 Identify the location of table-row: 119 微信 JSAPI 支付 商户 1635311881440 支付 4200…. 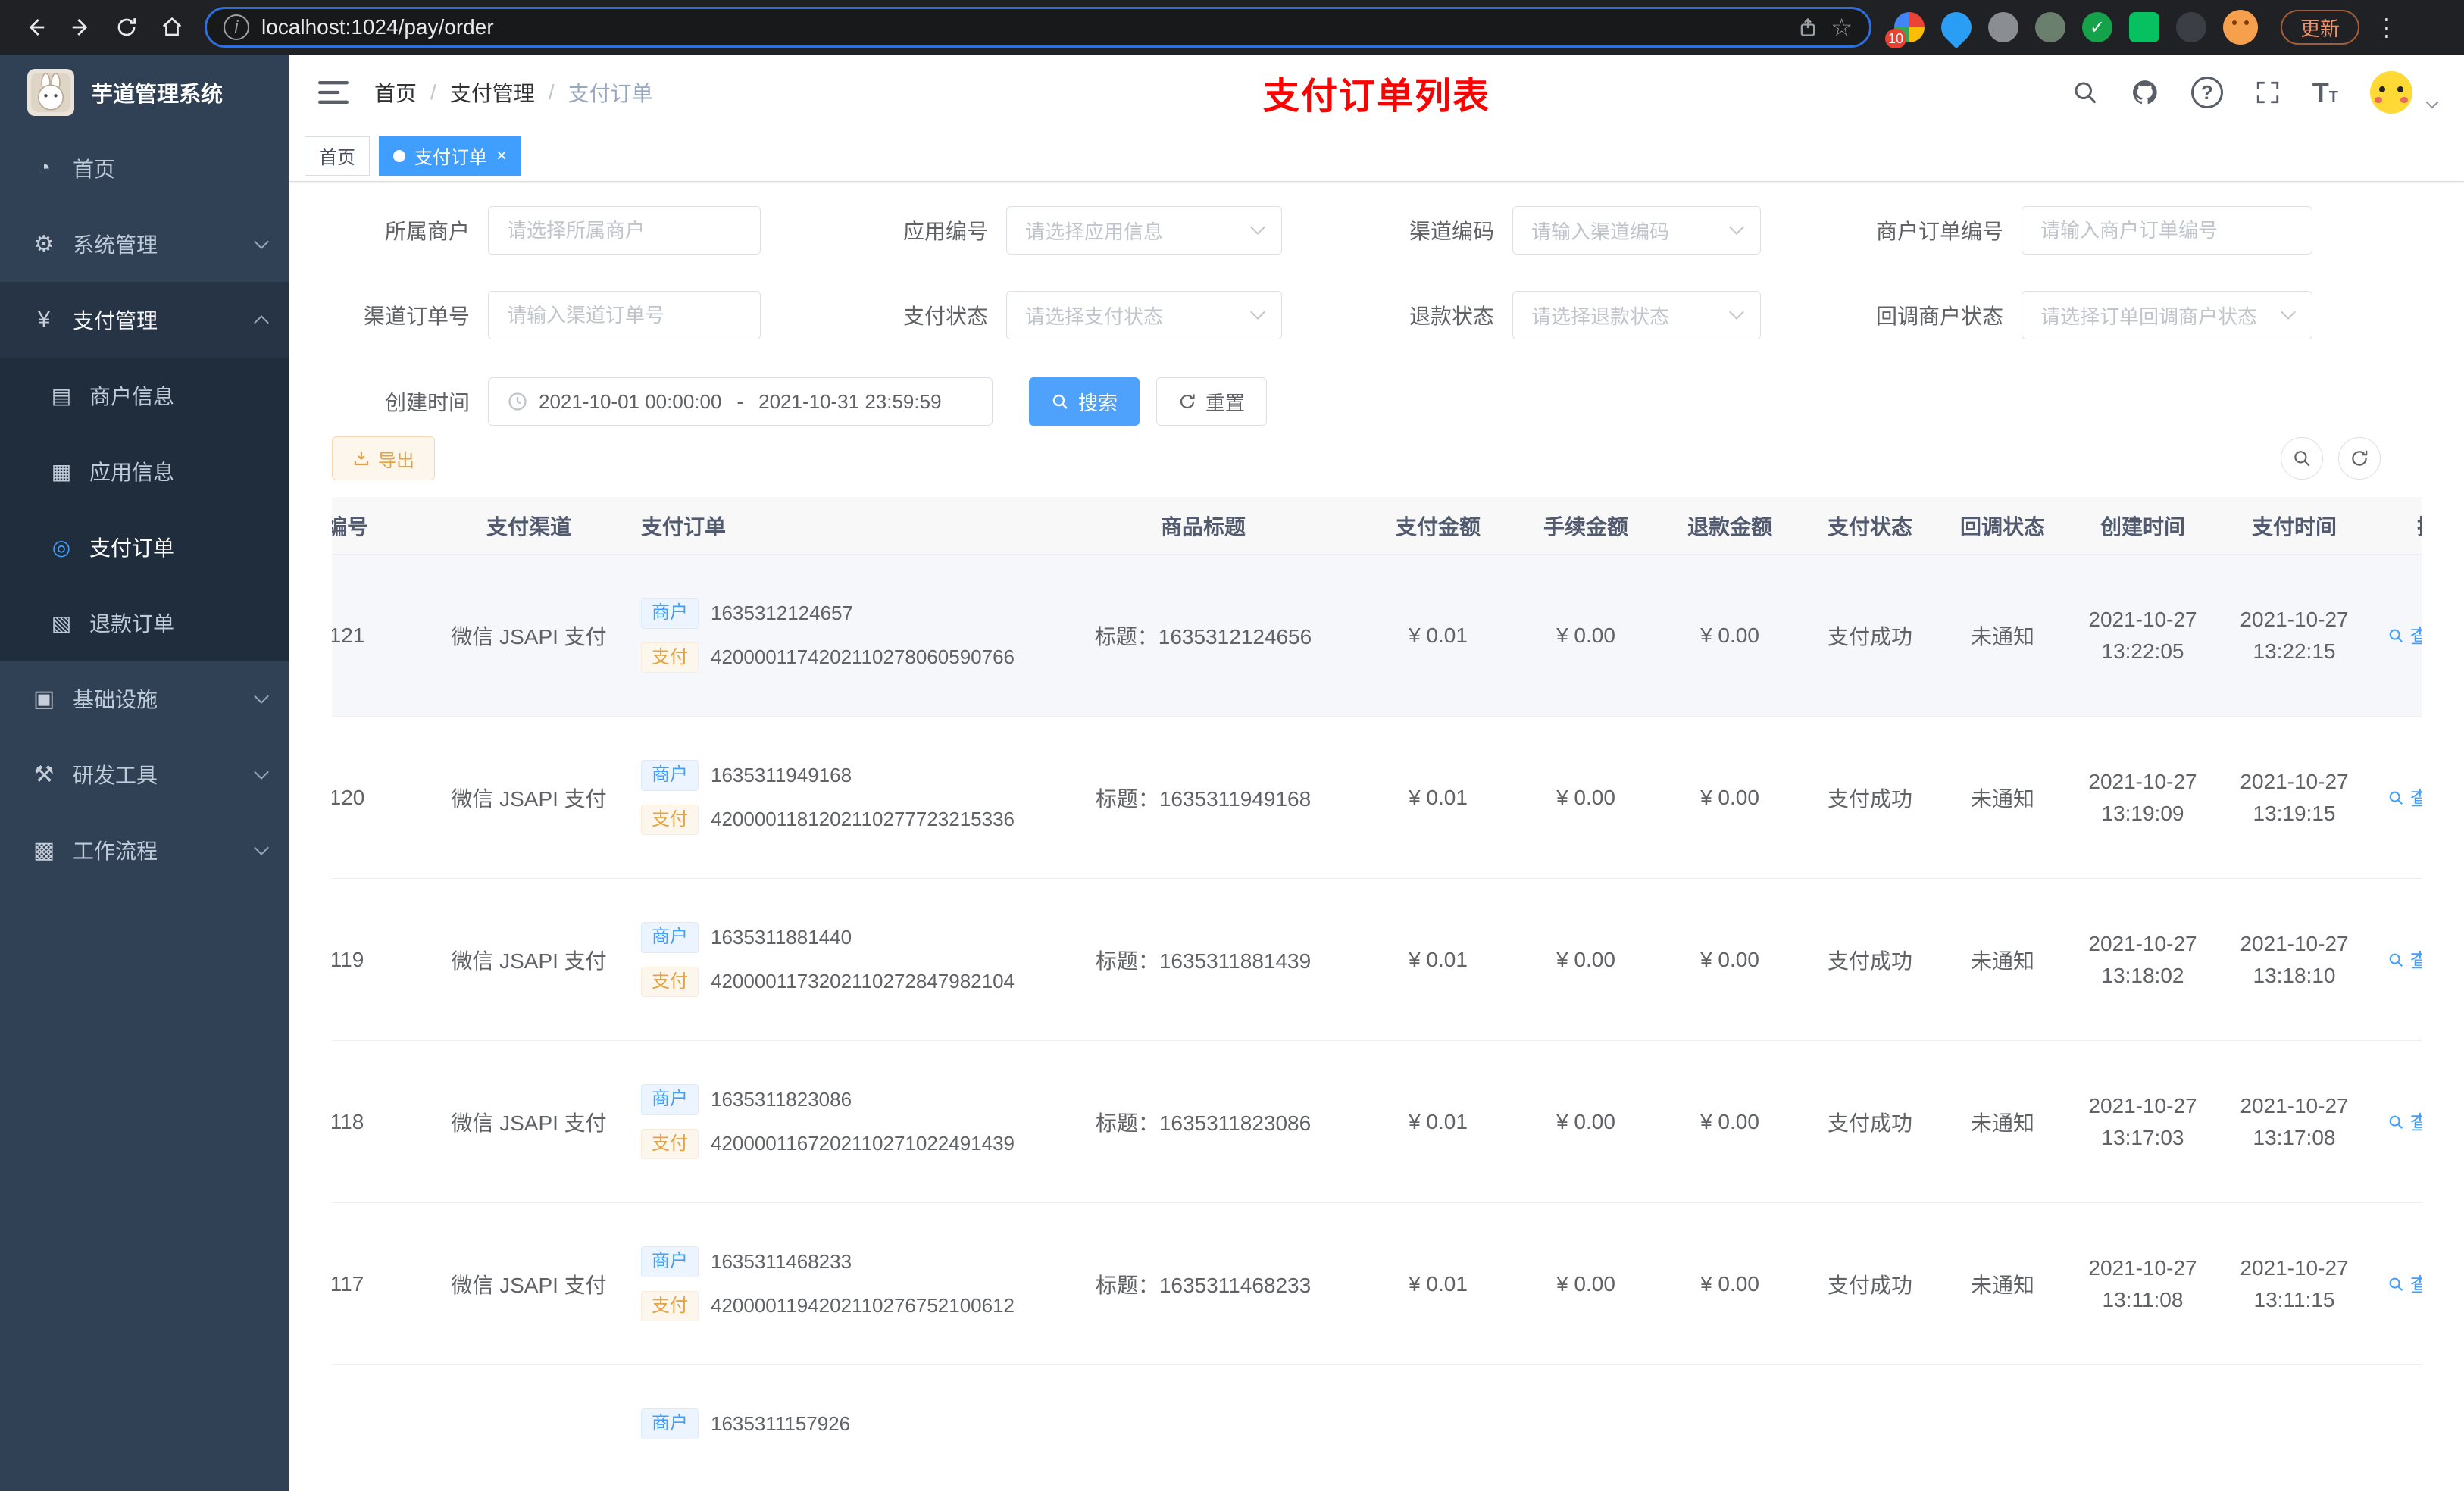
(1377, 960).